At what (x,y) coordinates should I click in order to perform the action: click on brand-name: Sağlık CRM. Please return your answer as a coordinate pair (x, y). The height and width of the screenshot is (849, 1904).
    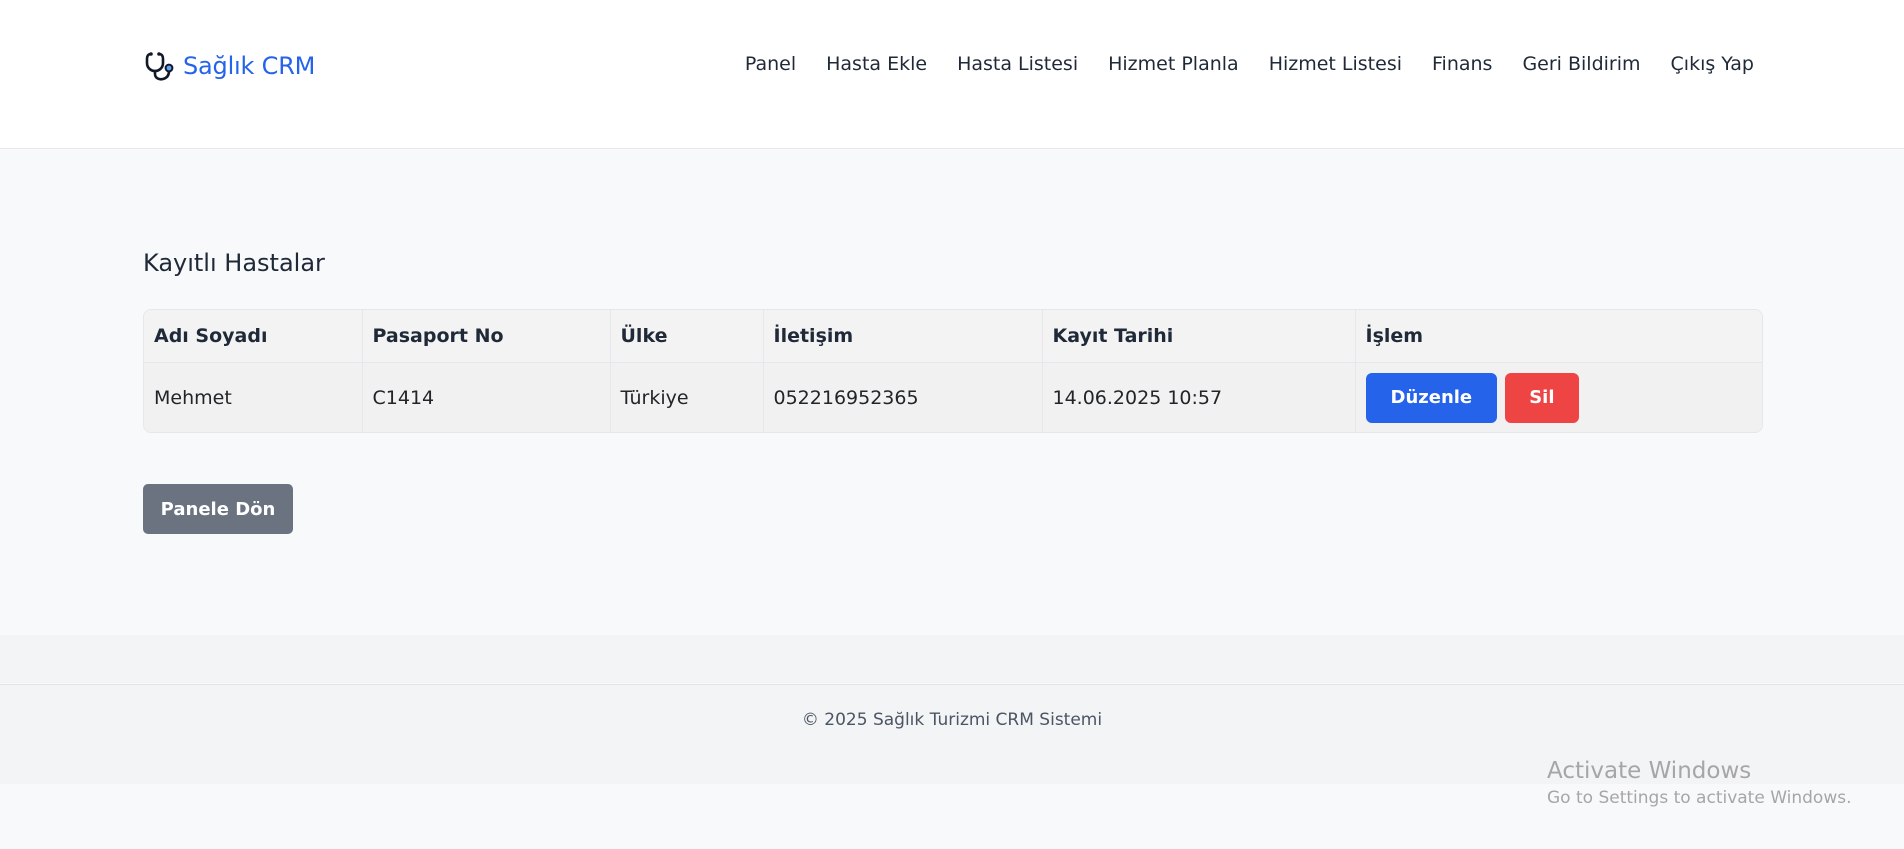
    Looking at the image, I should click on (249, 66).